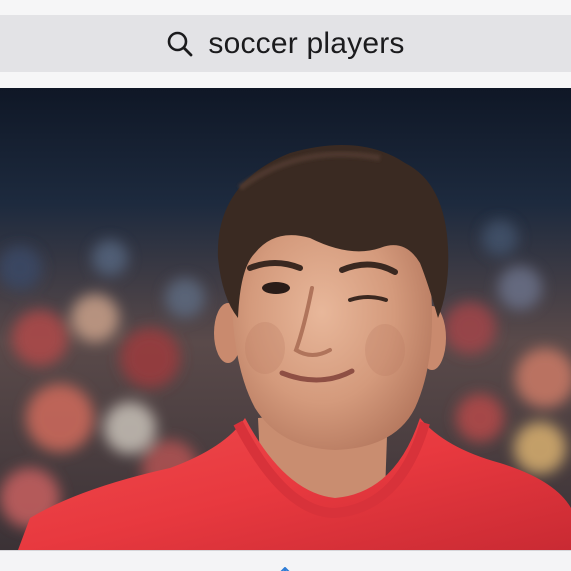 The image size is (571, 571). What do you see at coordinates (180, 44) in the screenshot?
I see `search-icon` at bounding box center [180, 44].